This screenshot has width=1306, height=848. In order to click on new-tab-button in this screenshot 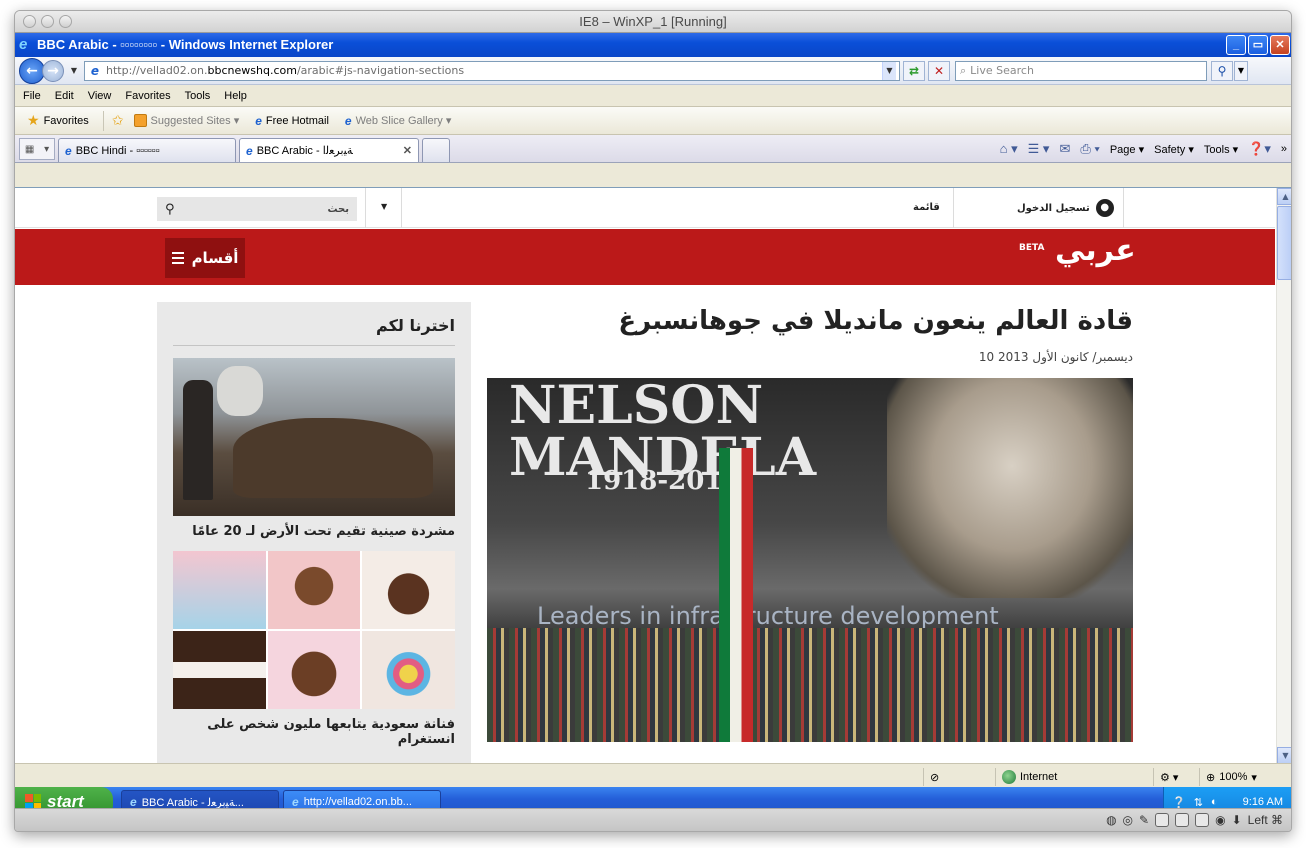, I will do `click(436, 150)`.